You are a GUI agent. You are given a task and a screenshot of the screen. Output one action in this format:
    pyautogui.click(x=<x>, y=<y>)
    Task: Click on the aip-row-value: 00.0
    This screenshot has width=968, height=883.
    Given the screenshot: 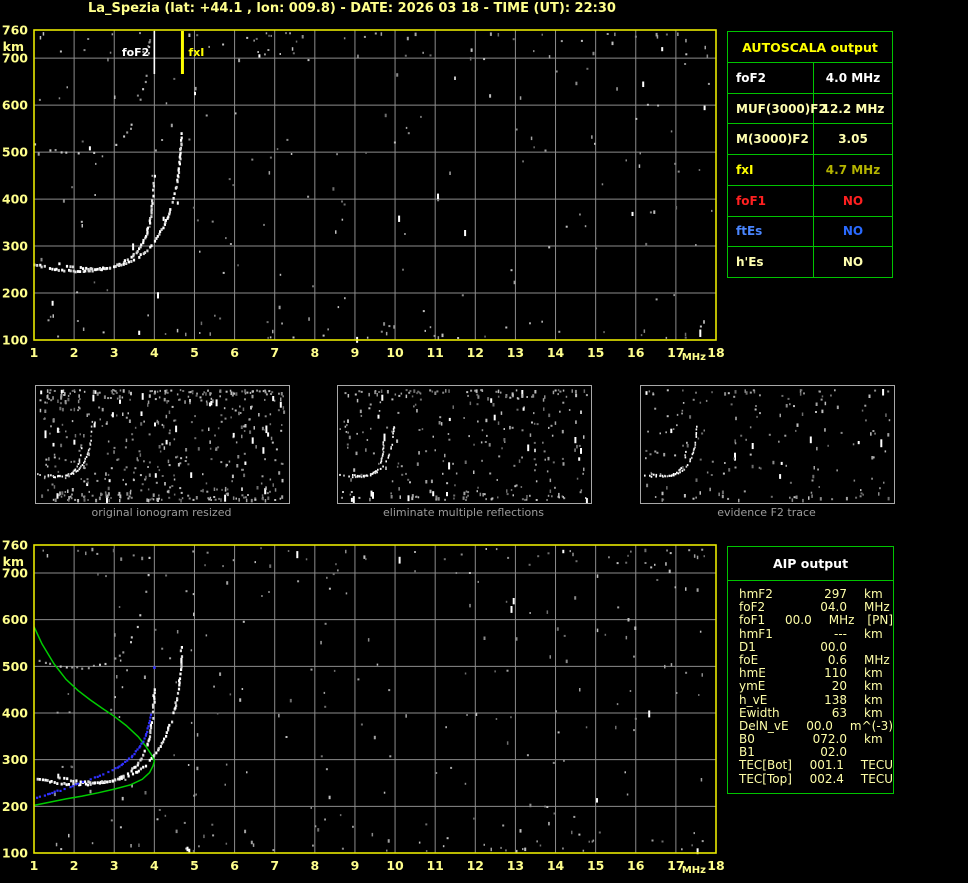 What is the action you would take?
    pyautogui.click(x=833, y=646)
    